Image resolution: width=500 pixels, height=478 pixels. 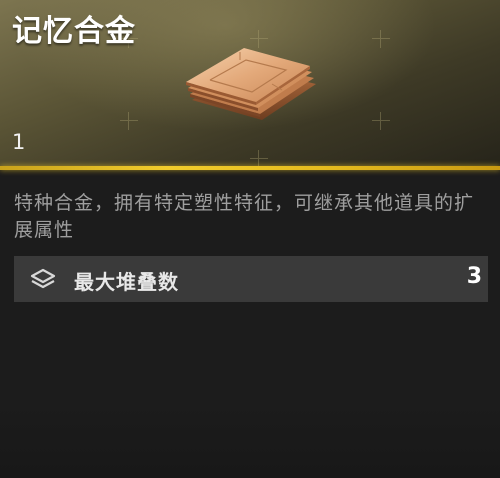 I want to click on metal-plates-icon, so click(x=251, y=84).